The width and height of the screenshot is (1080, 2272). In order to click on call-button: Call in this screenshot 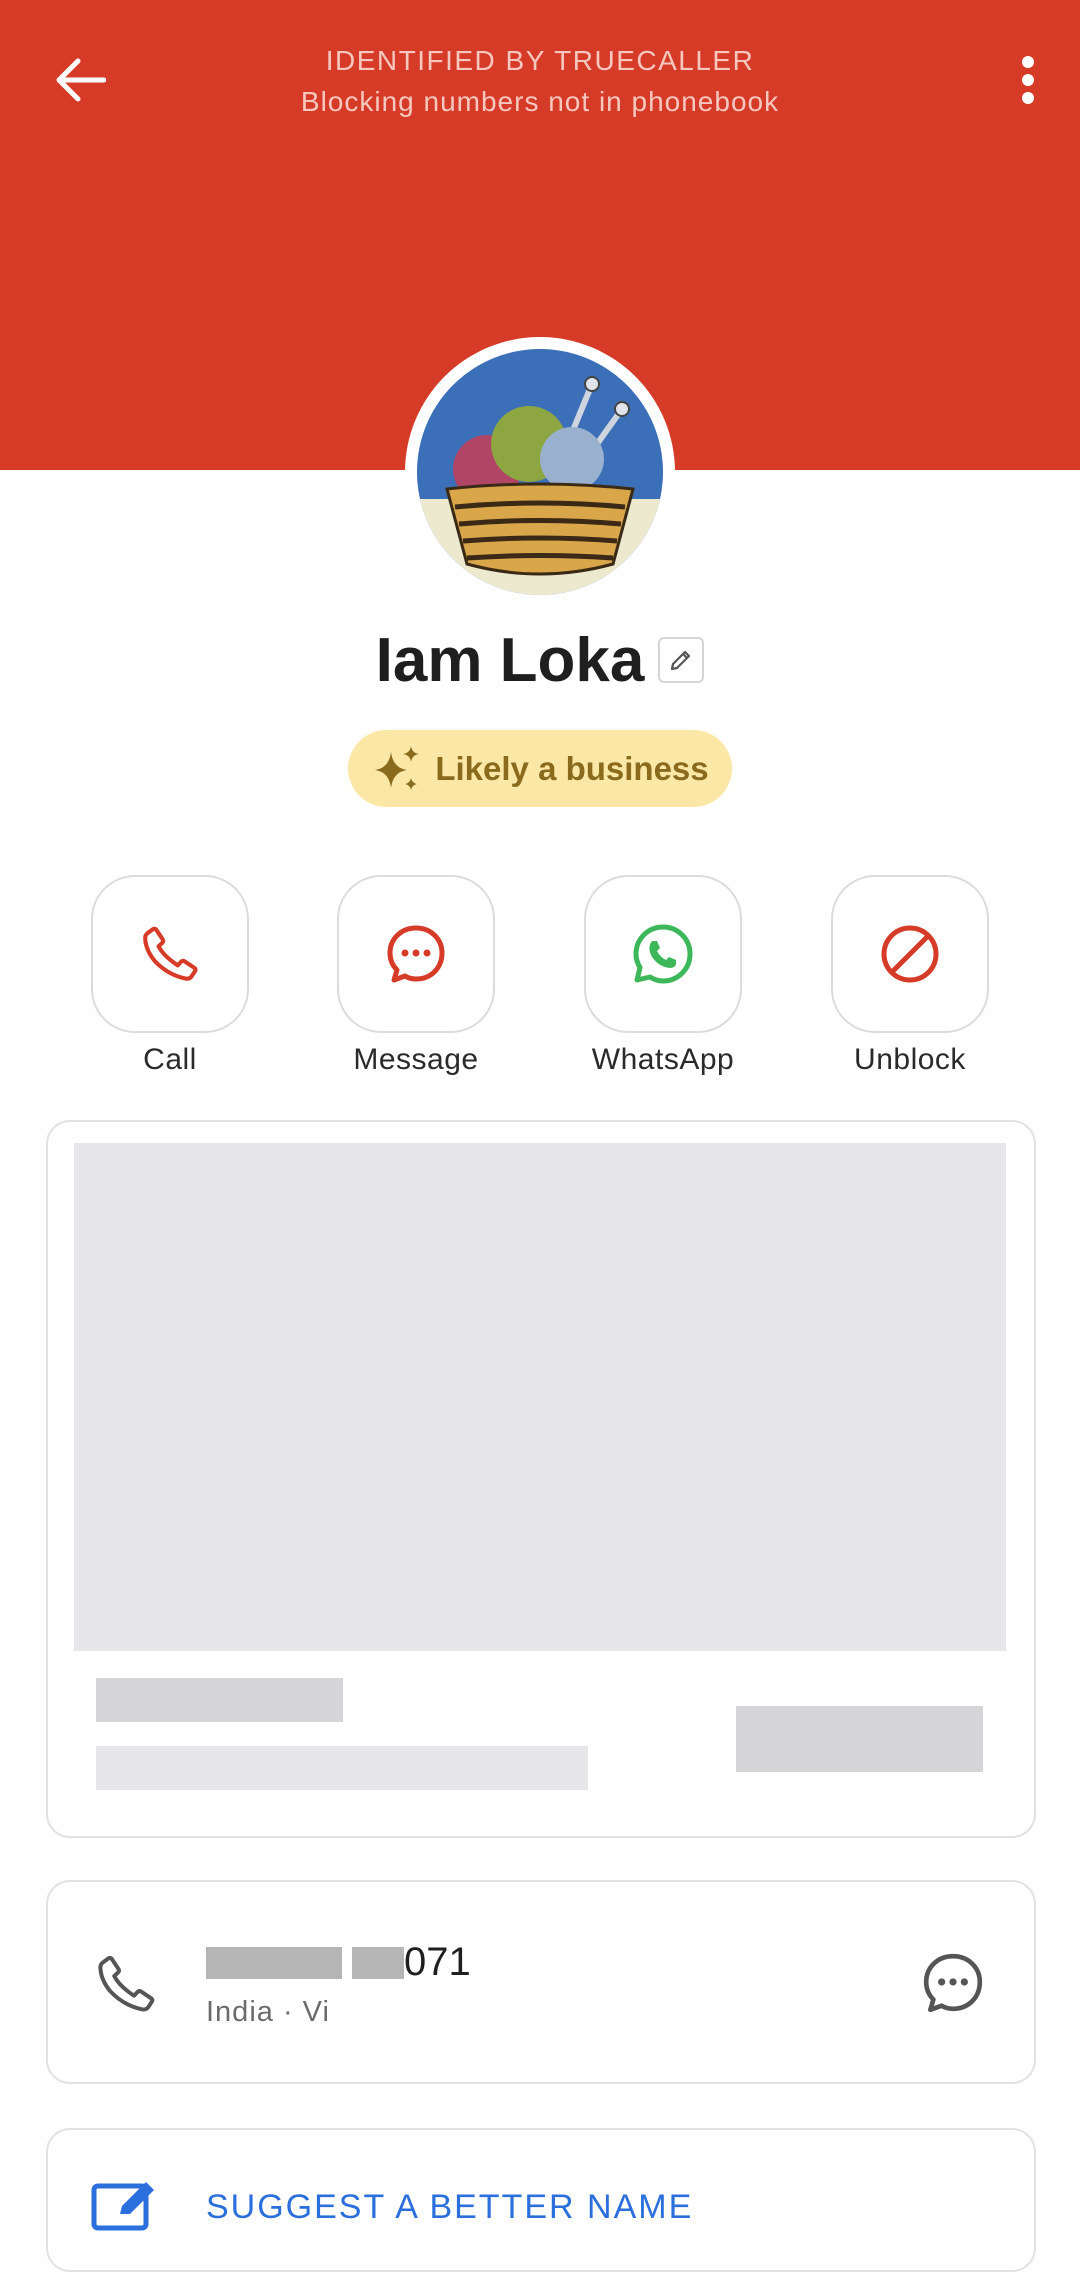, I will do `click(170, 976)`.